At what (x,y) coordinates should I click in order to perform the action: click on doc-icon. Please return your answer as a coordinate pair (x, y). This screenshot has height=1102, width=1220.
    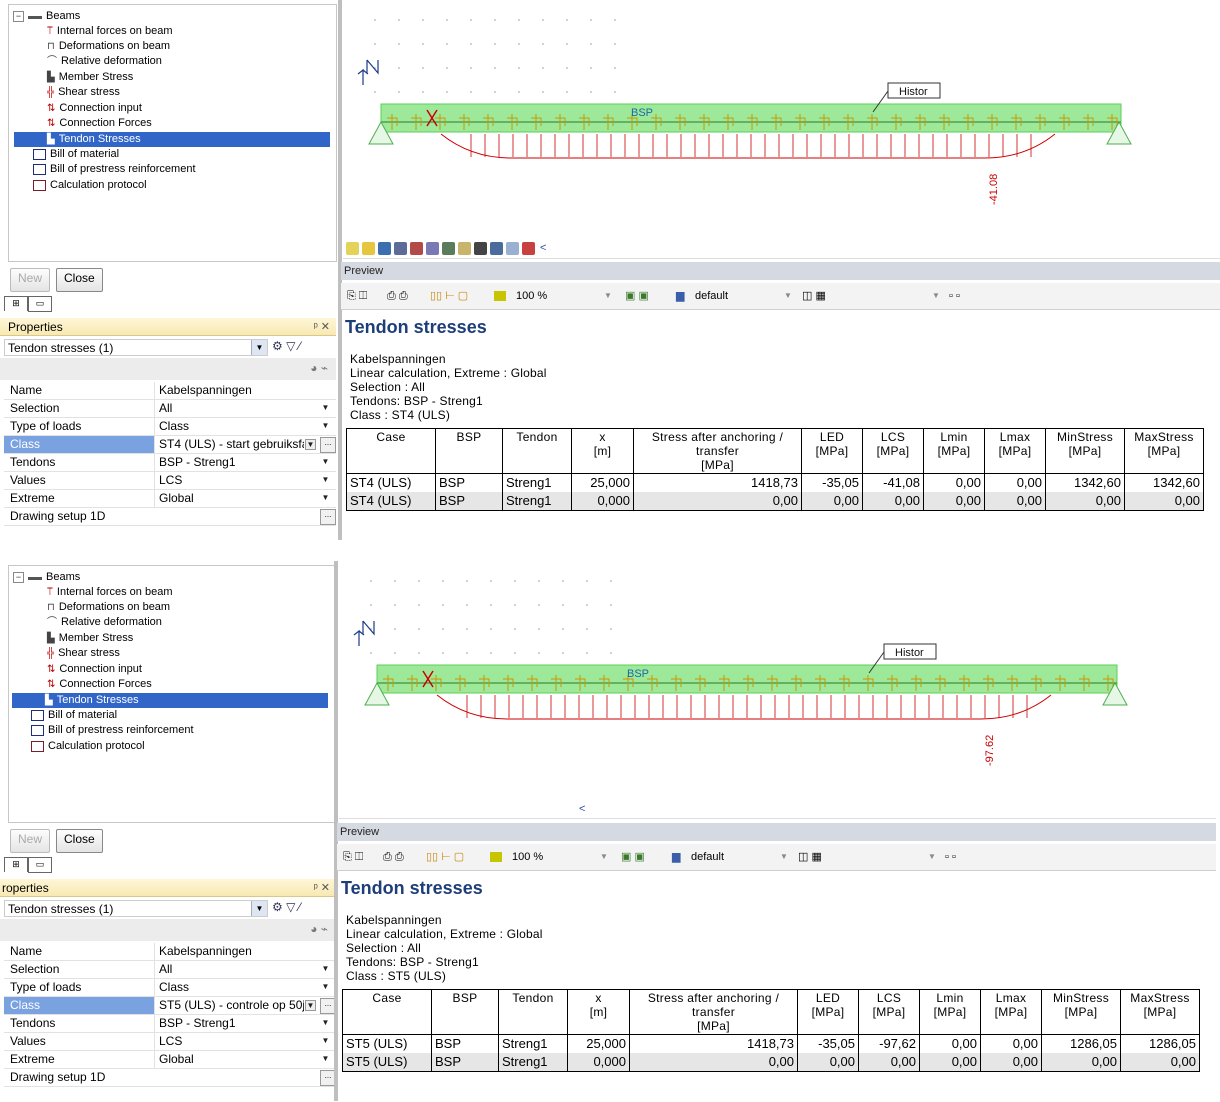
    Looking at the image, I should click on (512, 248).